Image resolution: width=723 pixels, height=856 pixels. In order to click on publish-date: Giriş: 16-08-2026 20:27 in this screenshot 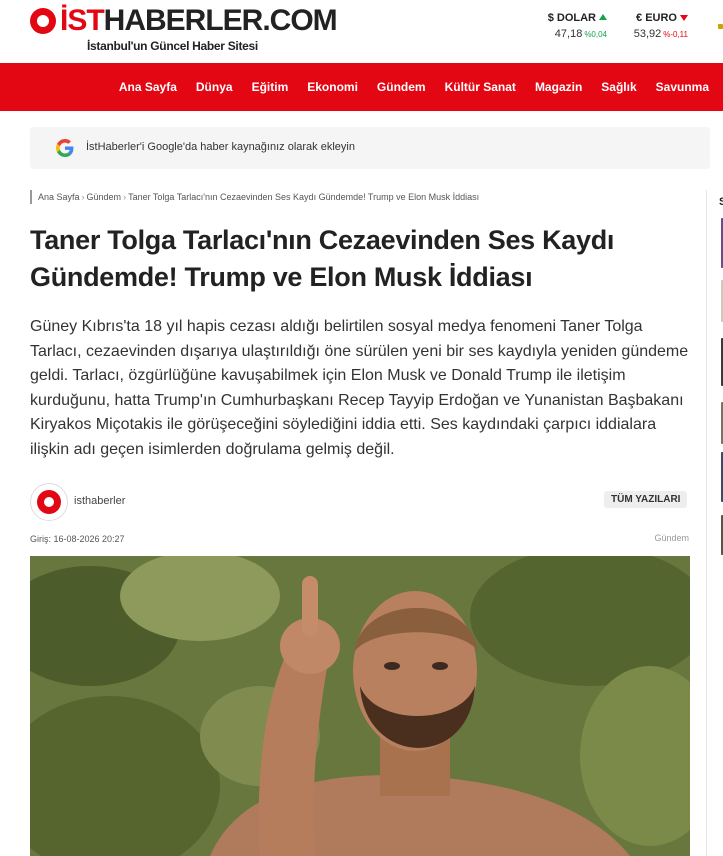, I will do `click(77, 539)`.